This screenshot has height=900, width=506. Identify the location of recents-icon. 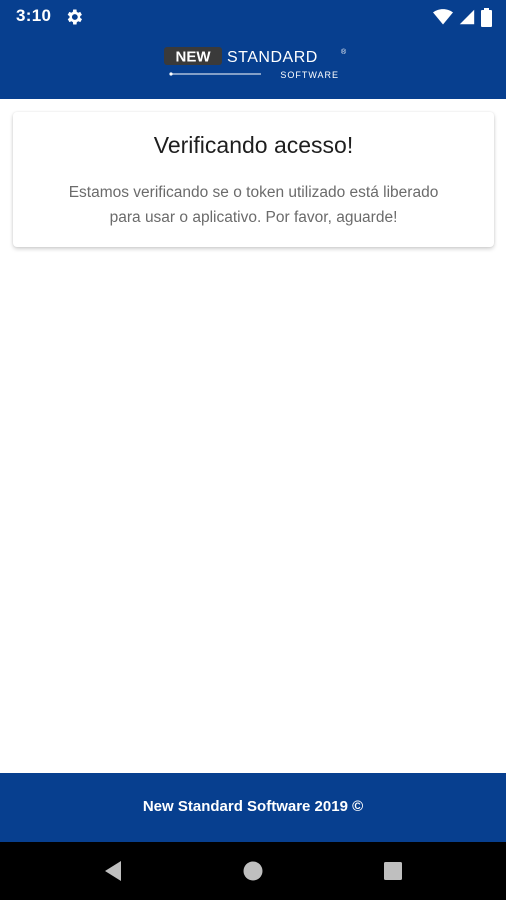
(393, 871).